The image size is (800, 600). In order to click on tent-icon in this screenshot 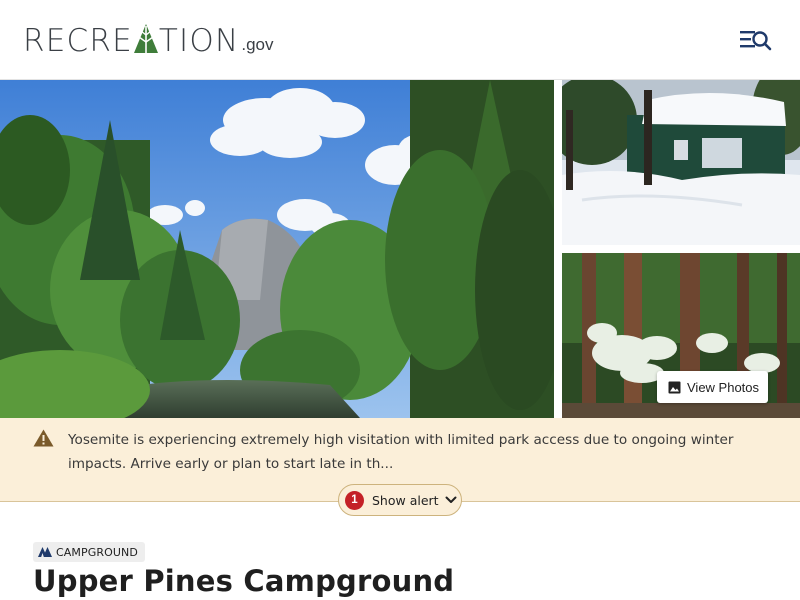, I will do `click(45, 552)`.